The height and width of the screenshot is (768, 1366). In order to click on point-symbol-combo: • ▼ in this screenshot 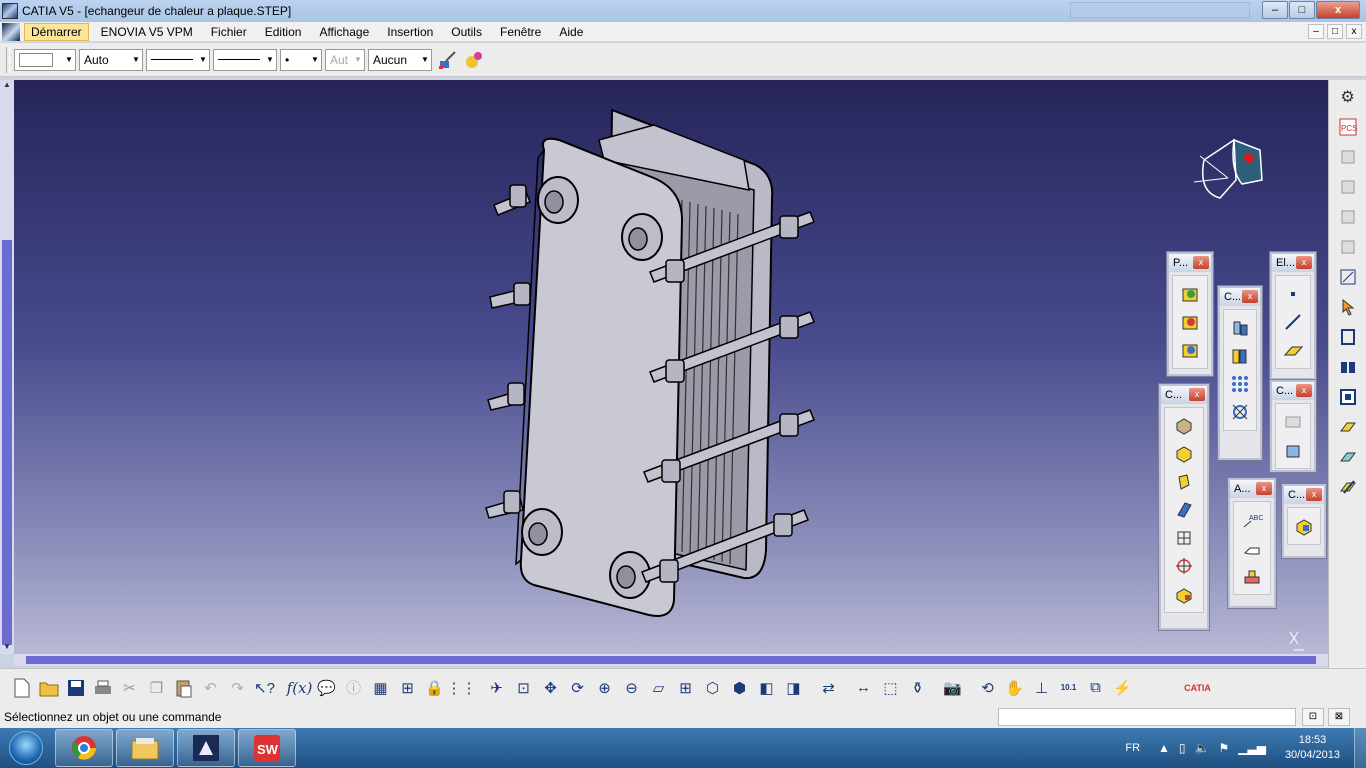, I will do `click(301, 59)`.